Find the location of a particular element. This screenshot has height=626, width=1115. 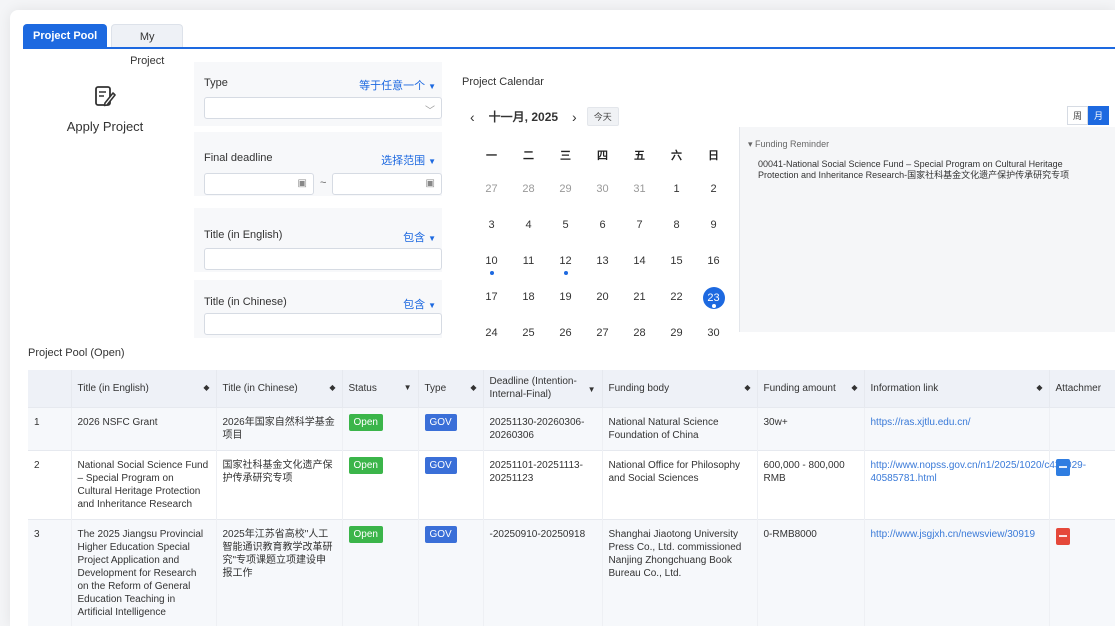

col-attachment: Attachmer is located at coordinates (1082, 388).